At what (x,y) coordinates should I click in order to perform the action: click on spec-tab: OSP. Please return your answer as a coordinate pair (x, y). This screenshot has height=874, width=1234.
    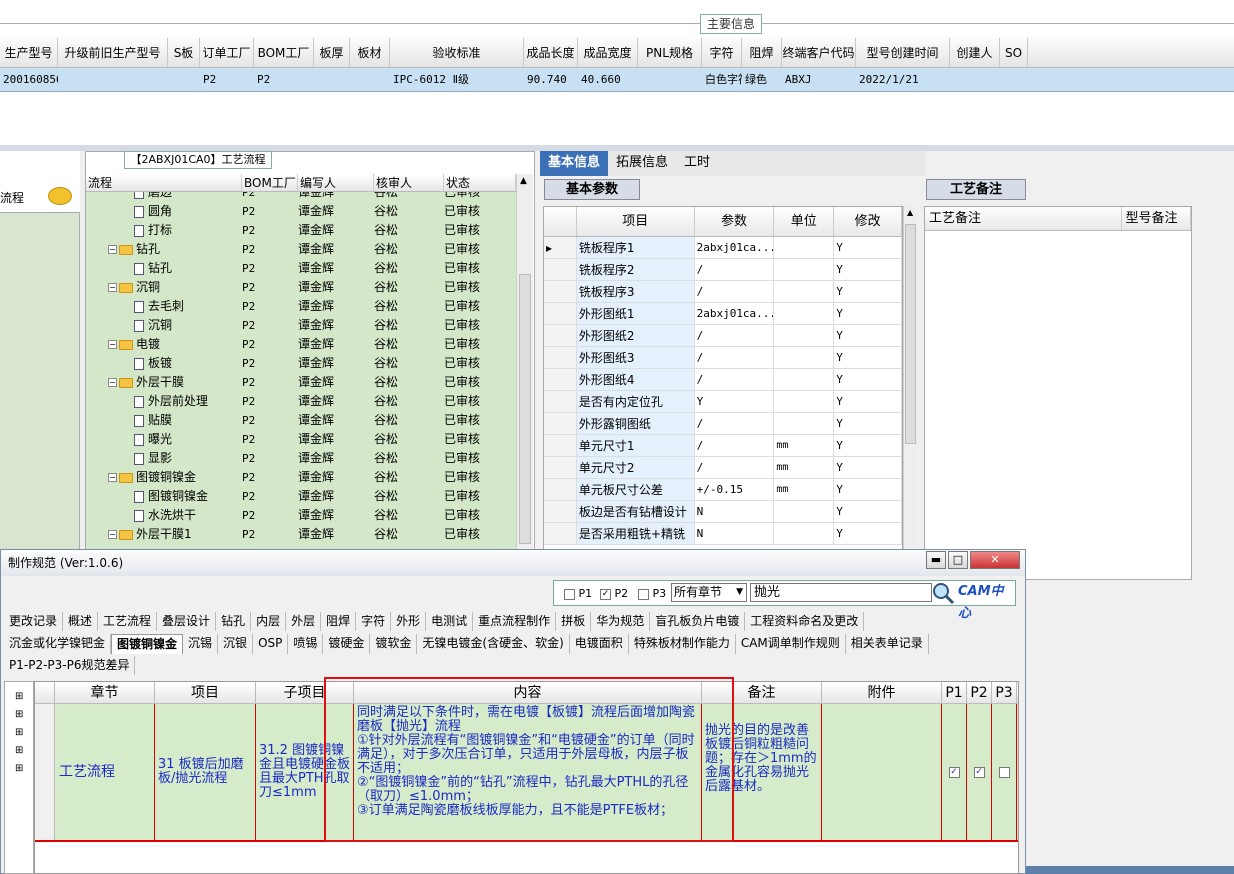
    Looking at the image, I should click on (271, 644).